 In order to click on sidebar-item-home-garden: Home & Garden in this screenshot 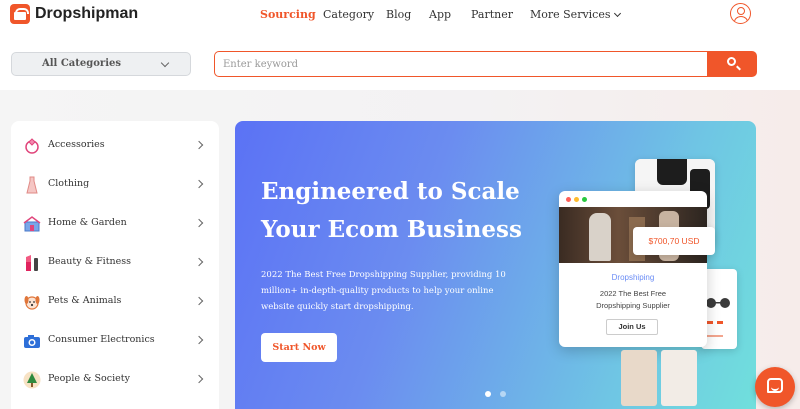, I will do `click(115, 226)`.